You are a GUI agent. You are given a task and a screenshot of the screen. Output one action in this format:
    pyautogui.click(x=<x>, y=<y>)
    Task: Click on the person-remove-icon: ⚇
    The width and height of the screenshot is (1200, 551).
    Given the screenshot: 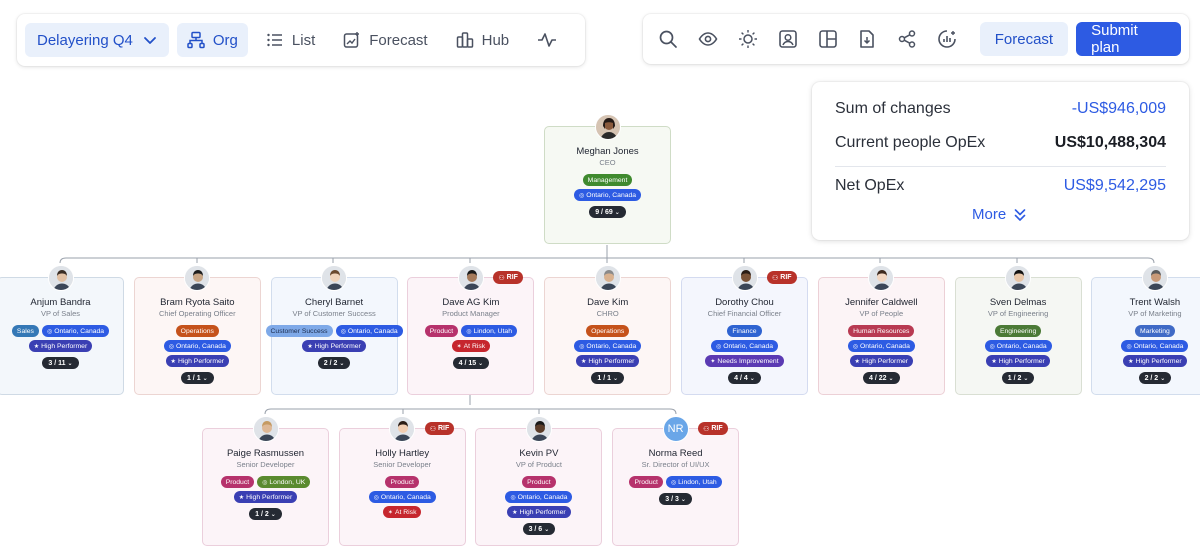 What is the action you would take?
    pyautogui.click(x=706, y=429)
    